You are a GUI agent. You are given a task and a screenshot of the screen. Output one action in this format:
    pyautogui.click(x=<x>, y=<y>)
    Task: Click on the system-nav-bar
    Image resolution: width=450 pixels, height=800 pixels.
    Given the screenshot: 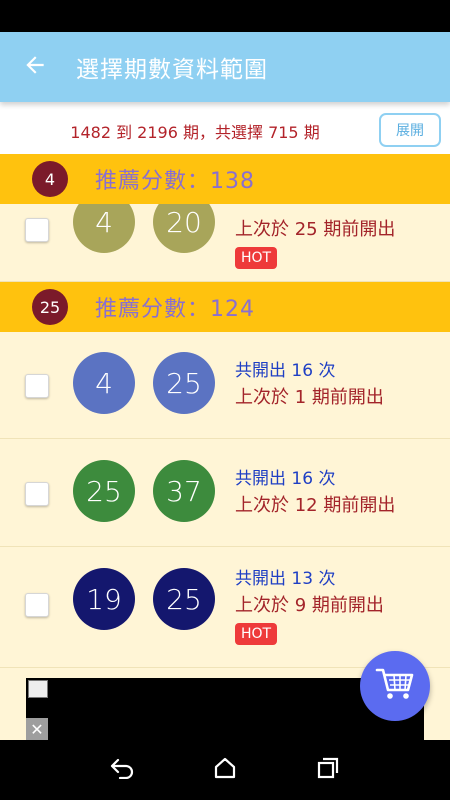 What is the action you would take?
    pyautogui.click(x=225, y=770)
    